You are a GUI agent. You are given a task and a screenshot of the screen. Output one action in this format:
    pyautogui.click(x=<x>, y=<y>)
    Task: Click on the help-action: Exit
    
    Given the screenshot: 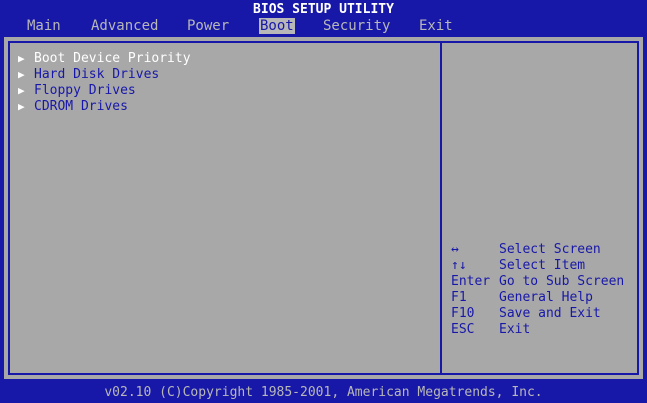 What is the action you would take?
    pyautogui.click(x=515, y=329)
    